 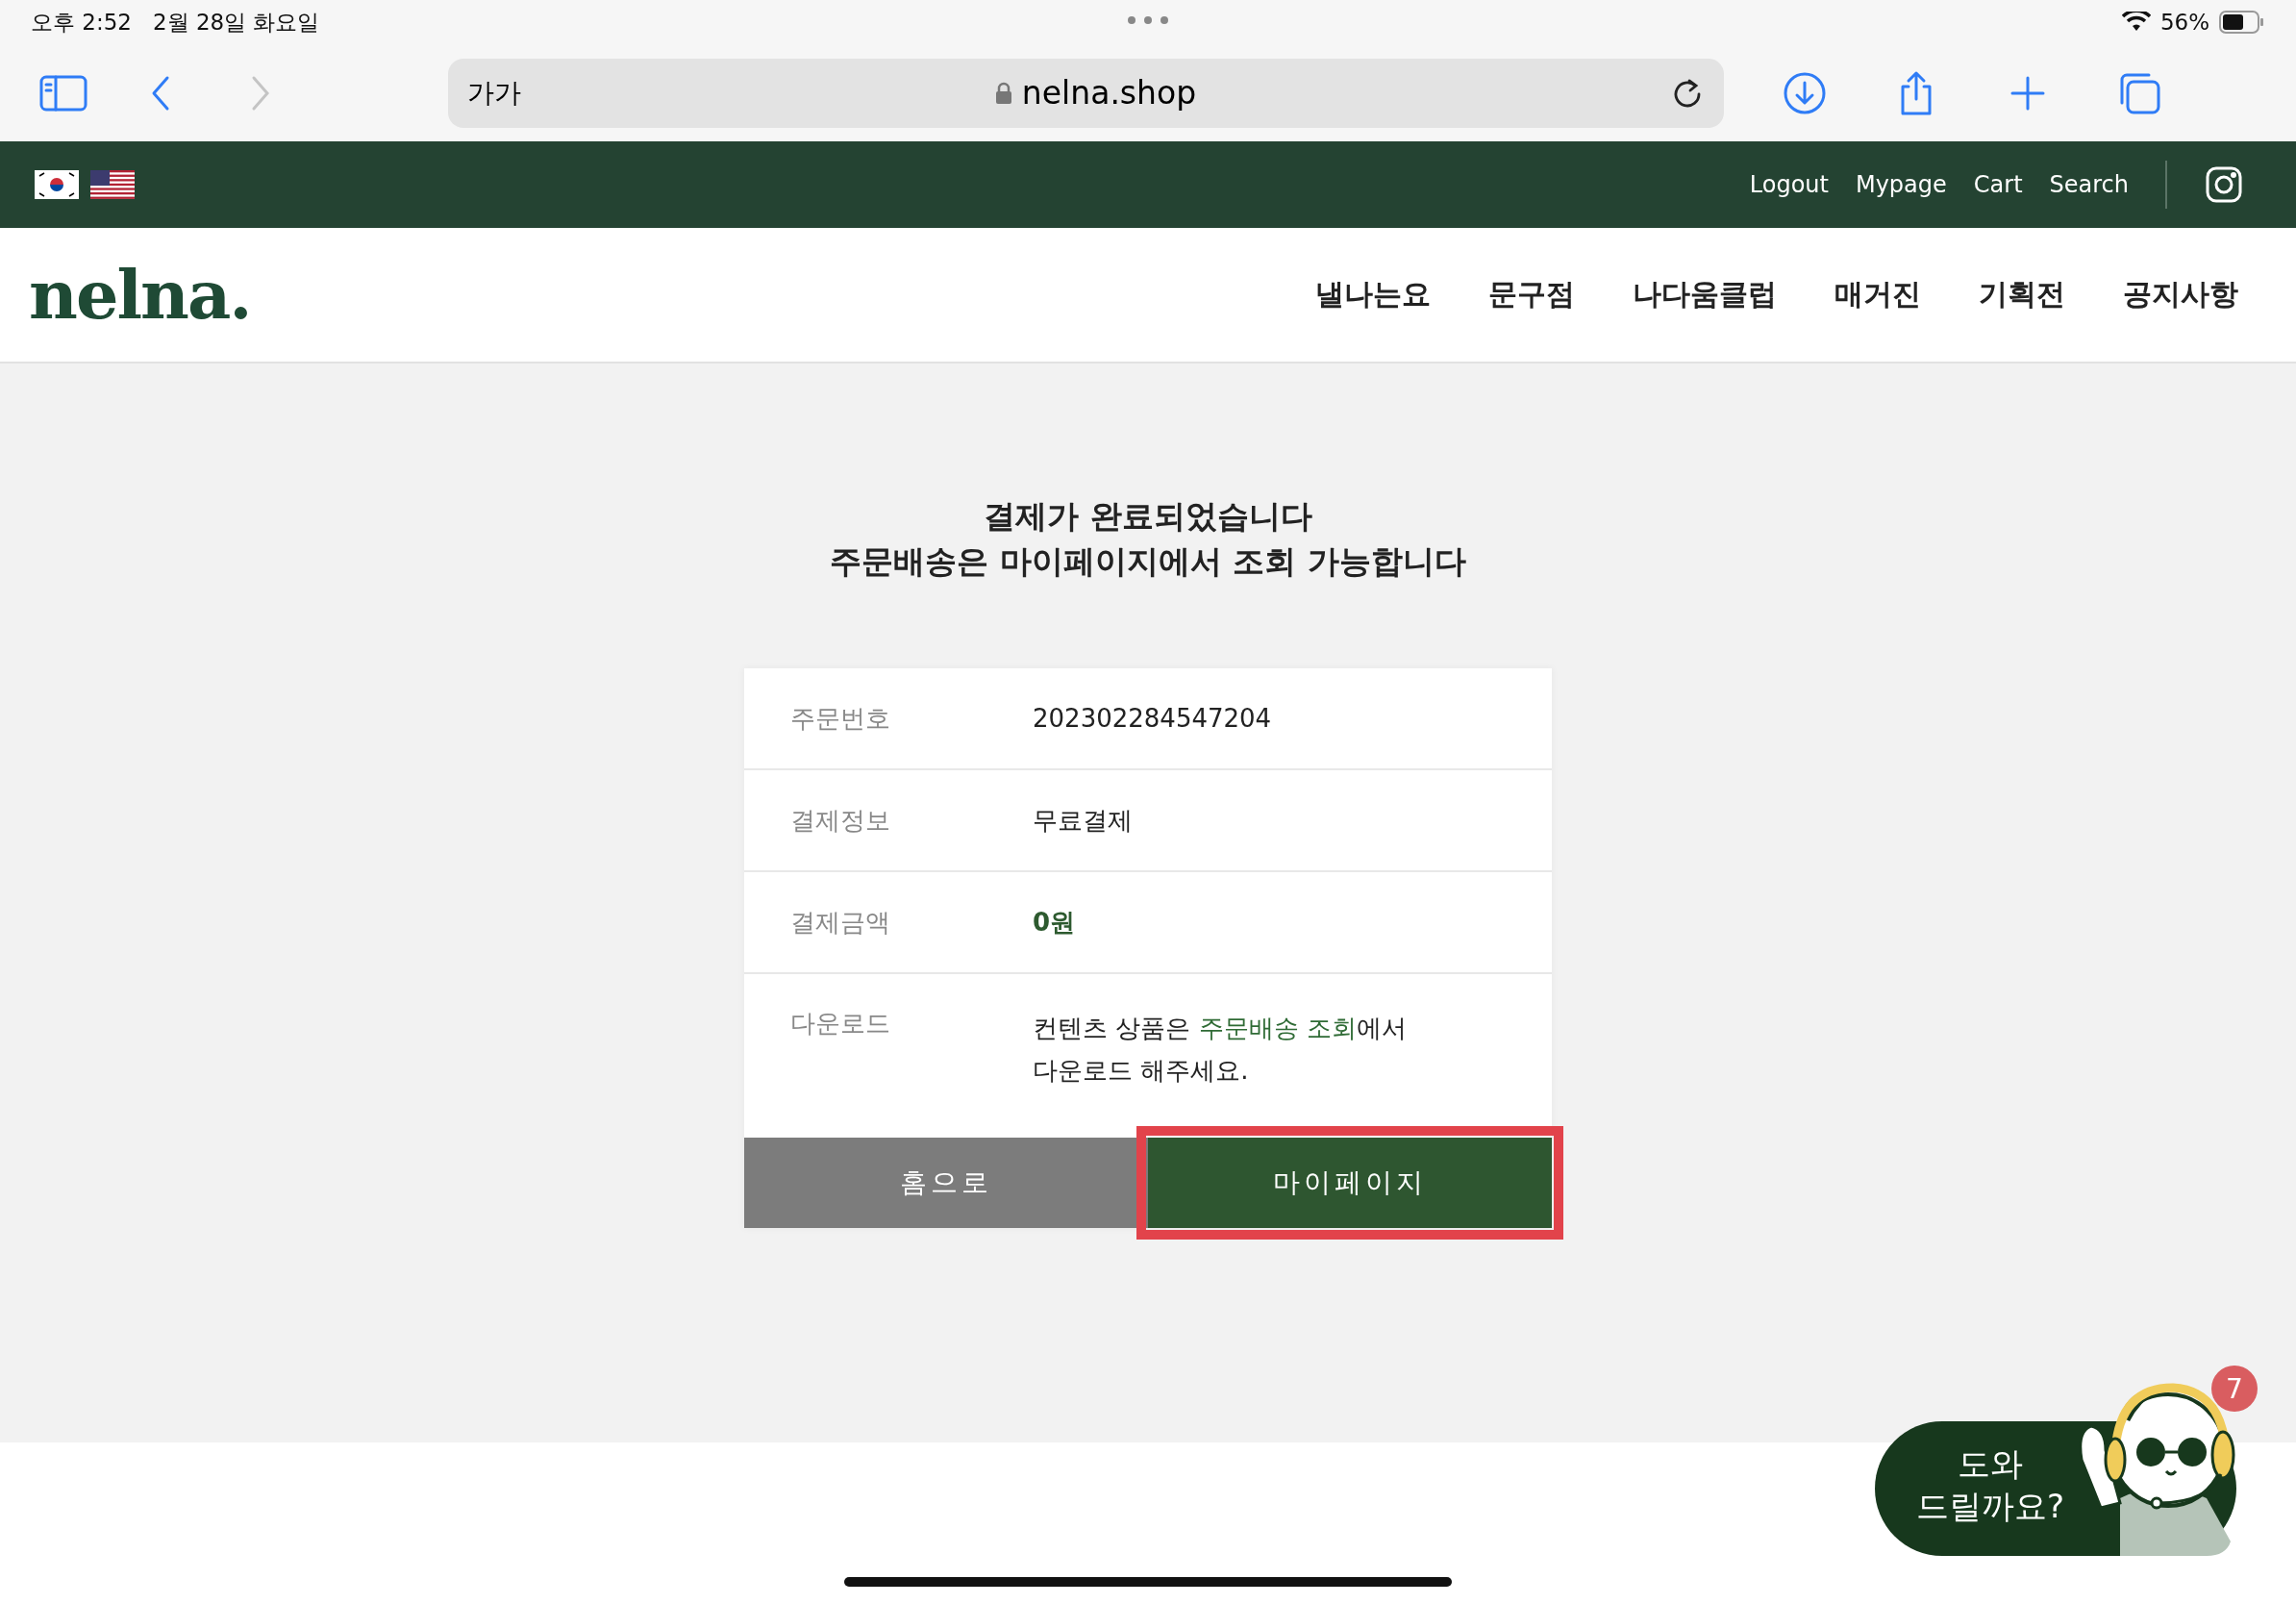 I want to click on multitask-dots-icon, so click(x=1148, y=20).